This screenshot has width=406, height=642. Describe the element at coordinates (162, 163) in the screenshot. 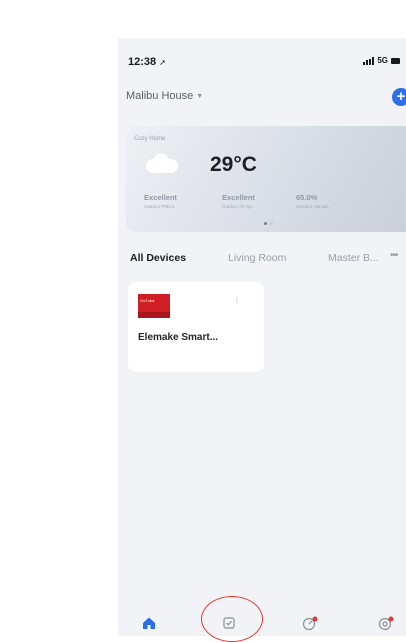

I see `cloud-icon` at that location.